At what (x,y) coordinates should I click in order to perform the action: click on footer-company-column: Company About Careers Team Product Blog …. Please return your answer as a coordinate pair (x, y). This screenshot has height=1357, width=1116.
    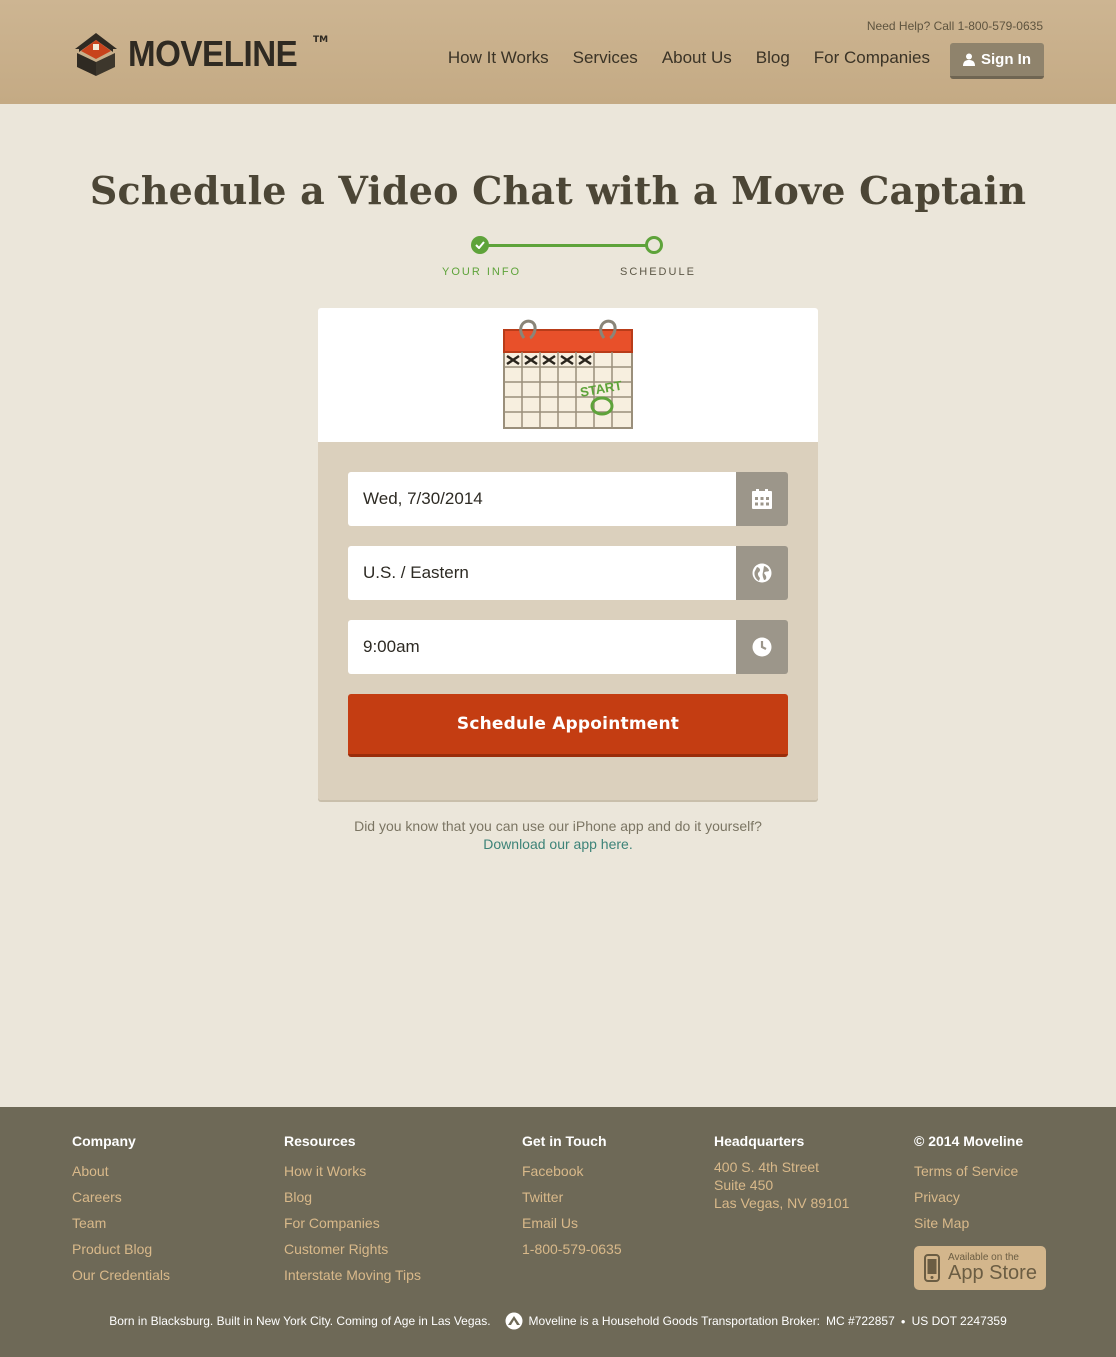
    Looking at the image, I should click on (121, 1210).